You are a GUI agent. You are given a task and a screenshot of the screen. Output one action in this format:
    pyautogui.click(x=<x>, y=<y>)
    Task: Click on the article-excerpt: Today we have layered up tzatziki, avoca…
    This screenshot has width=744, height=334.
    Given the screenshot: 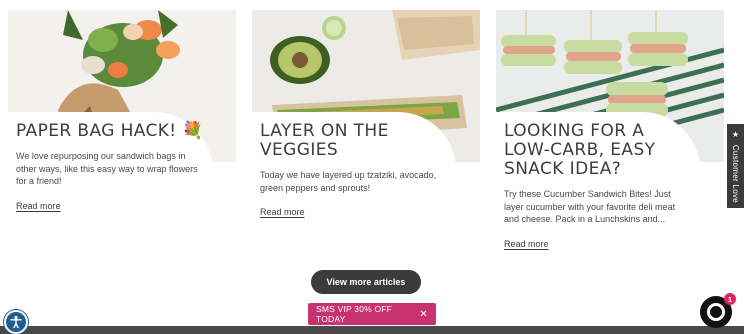 What is the action you would take?
    pyautogui.click(x=348, y=181)
    